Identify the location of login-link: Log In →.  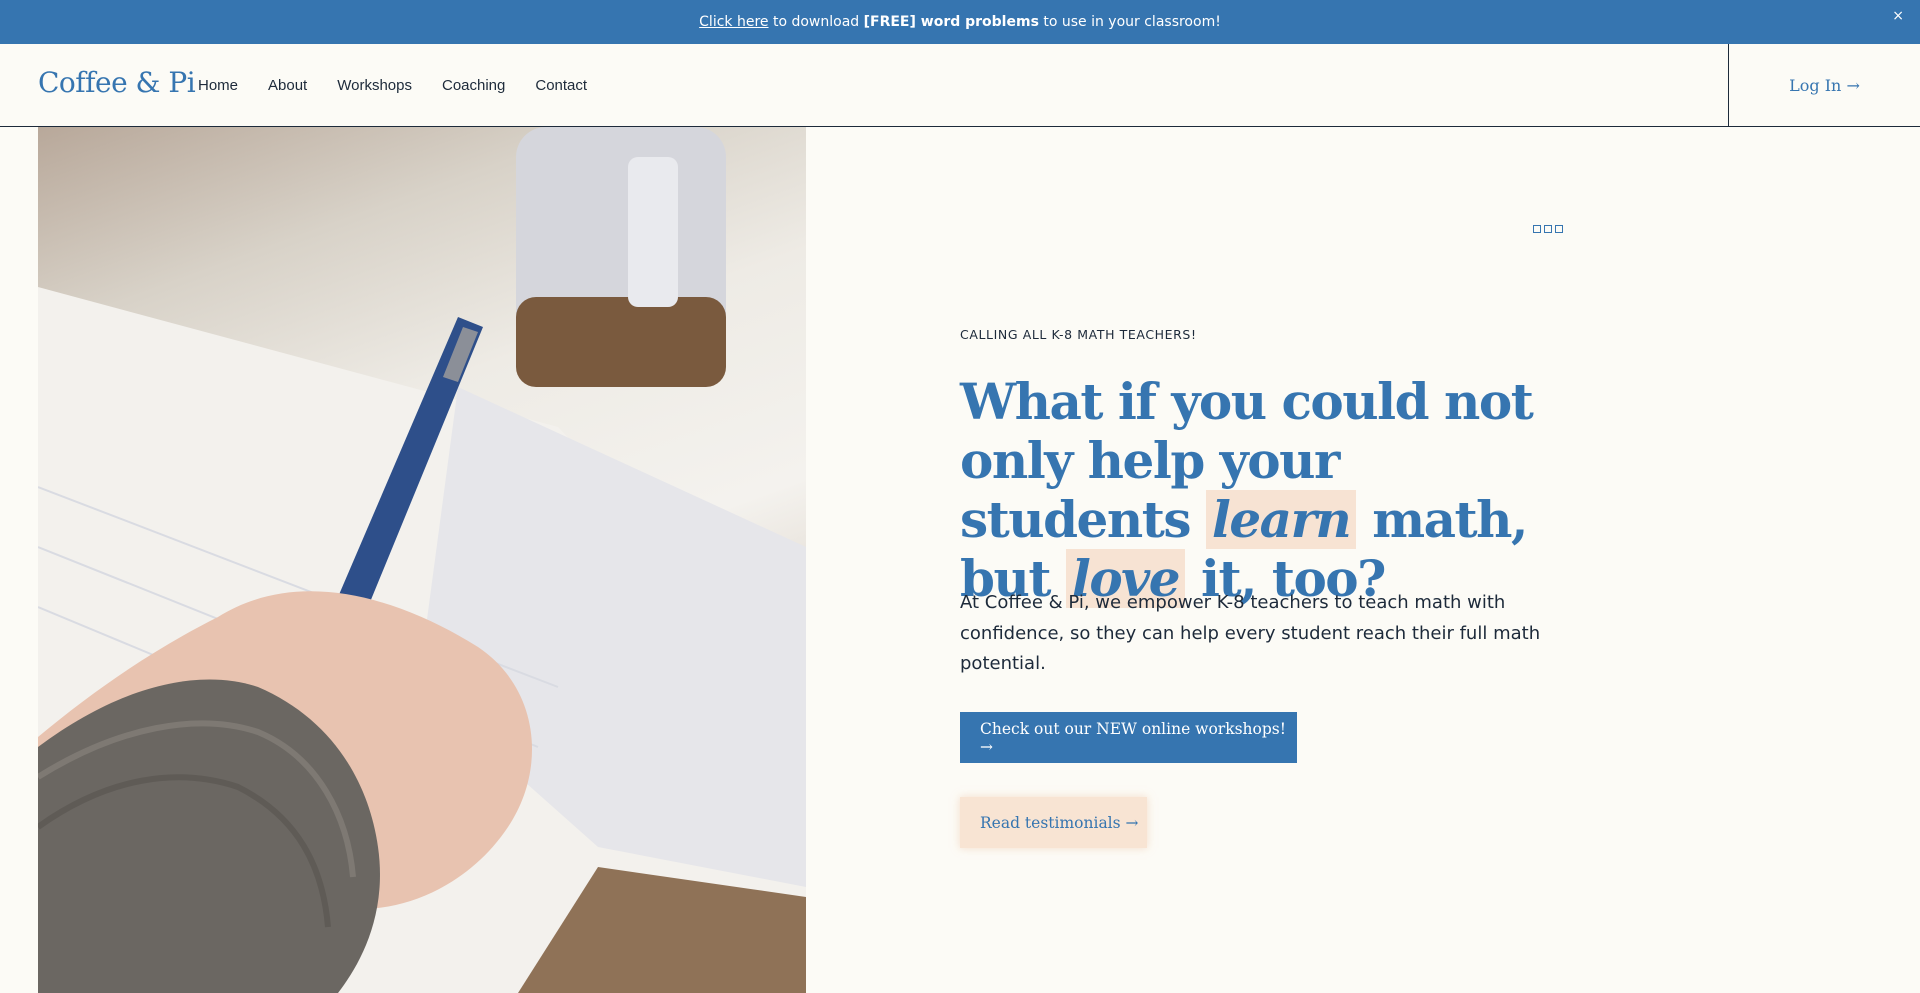
(1824, 85).